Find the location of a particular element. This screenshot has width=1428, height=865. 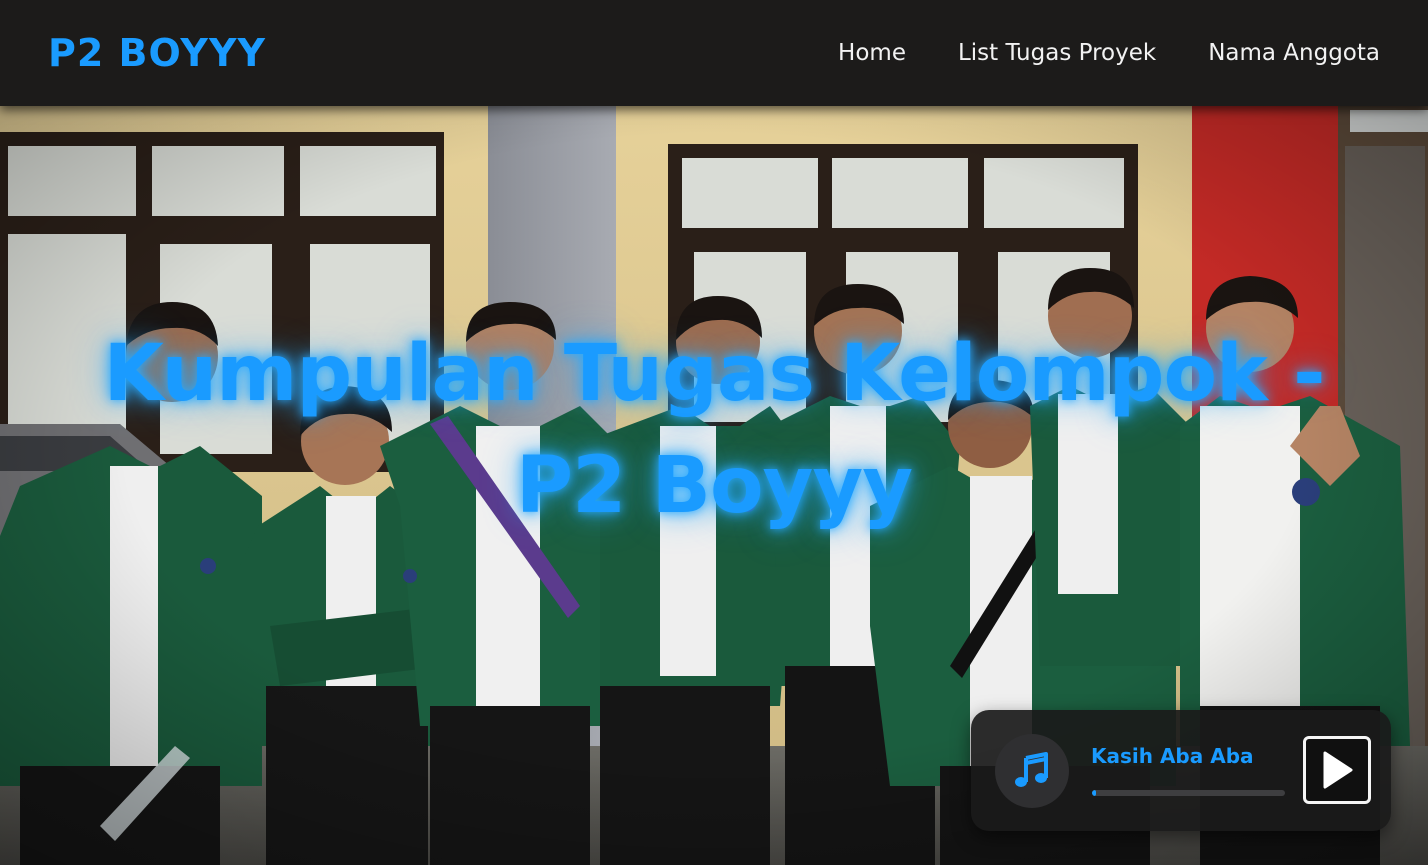

nav-home-link: Home is located at coordinates (872, 53).